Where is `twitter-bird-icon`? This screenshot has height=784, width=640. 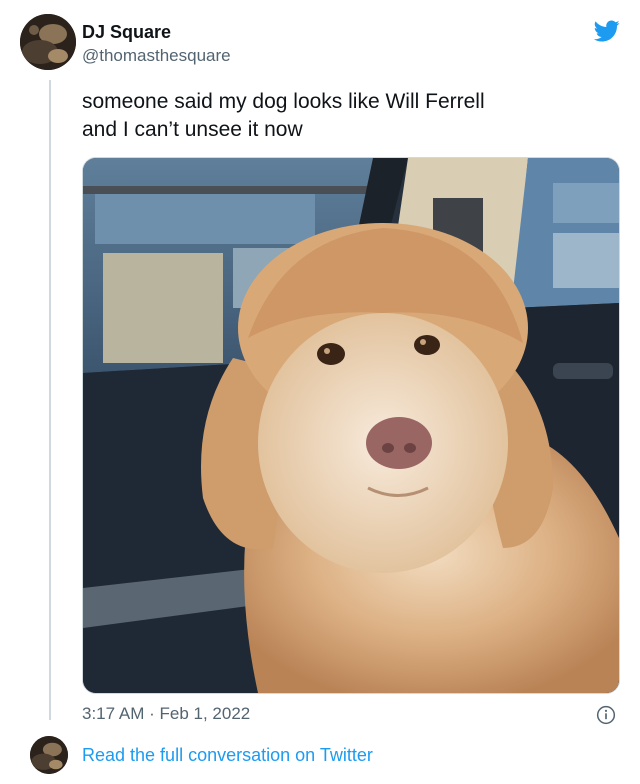
twitter-bird-icon is located at coordinates (607, 31).